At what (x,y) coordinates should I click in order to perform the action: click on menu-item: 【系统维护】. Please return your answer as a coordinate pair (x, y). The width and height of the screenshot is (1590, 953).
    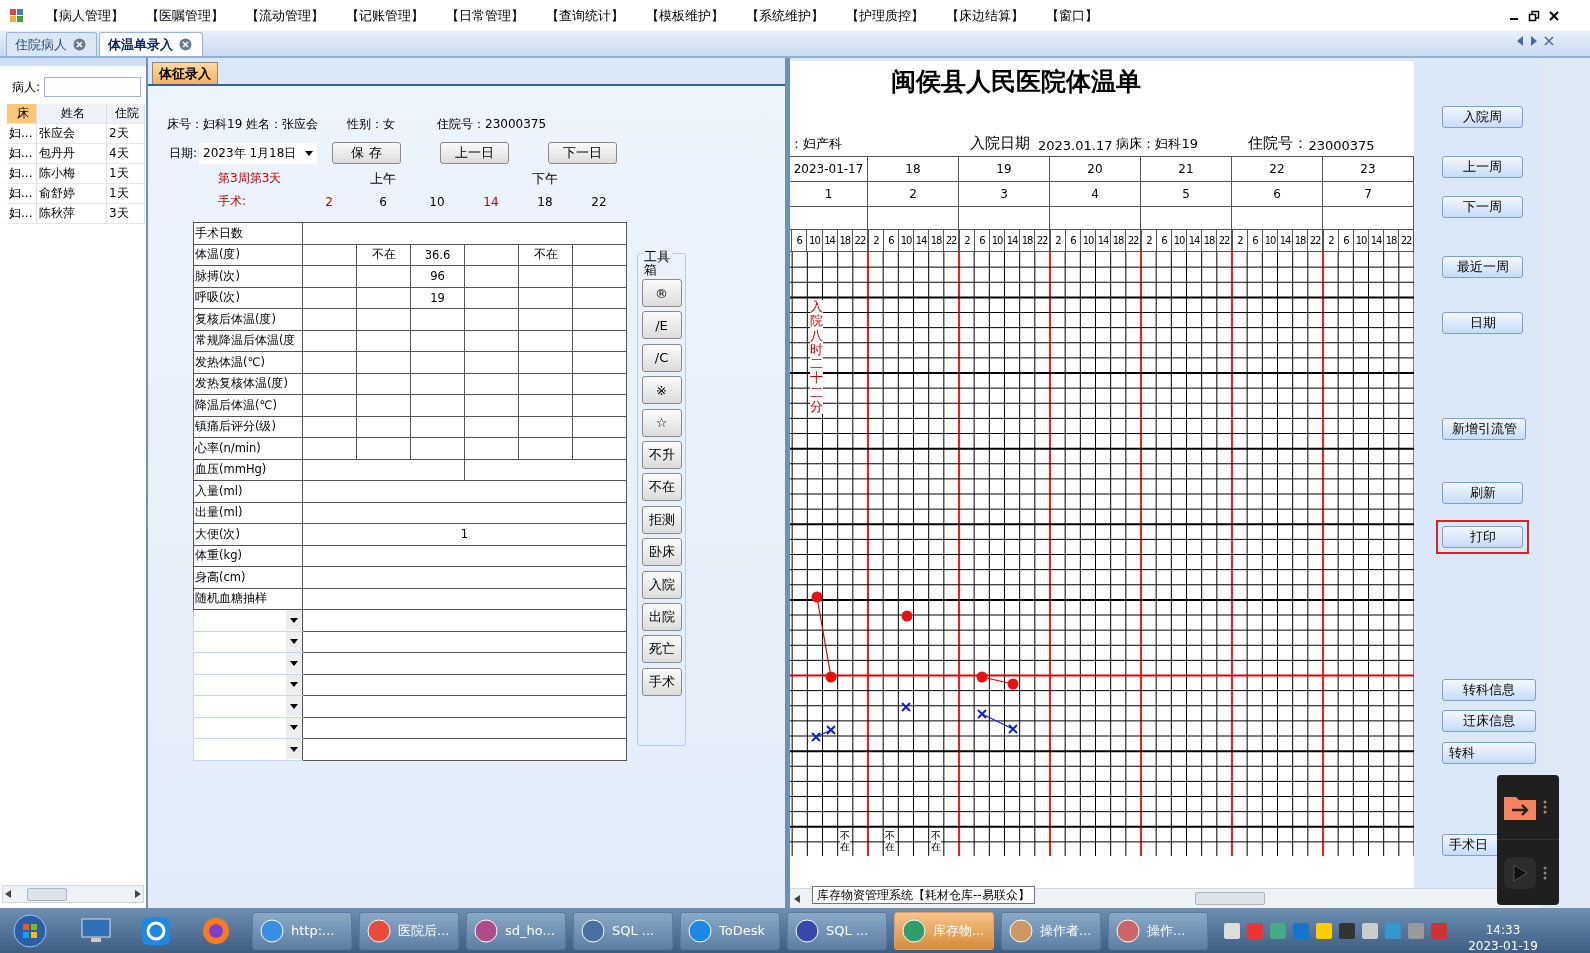
    Looking at the image, I should click on (785, 15).